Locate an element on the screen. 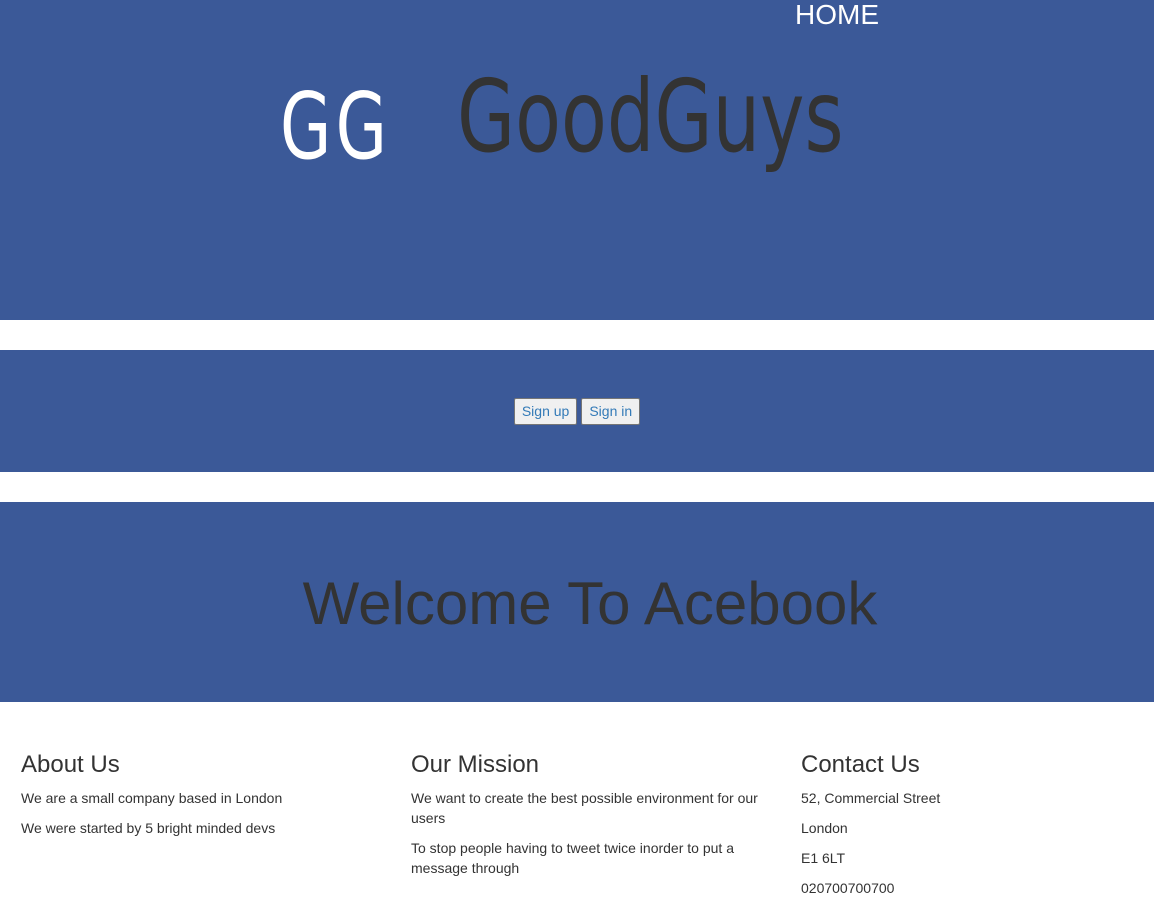  contact-heading: Contact Us is located at coordinates (860, 764).